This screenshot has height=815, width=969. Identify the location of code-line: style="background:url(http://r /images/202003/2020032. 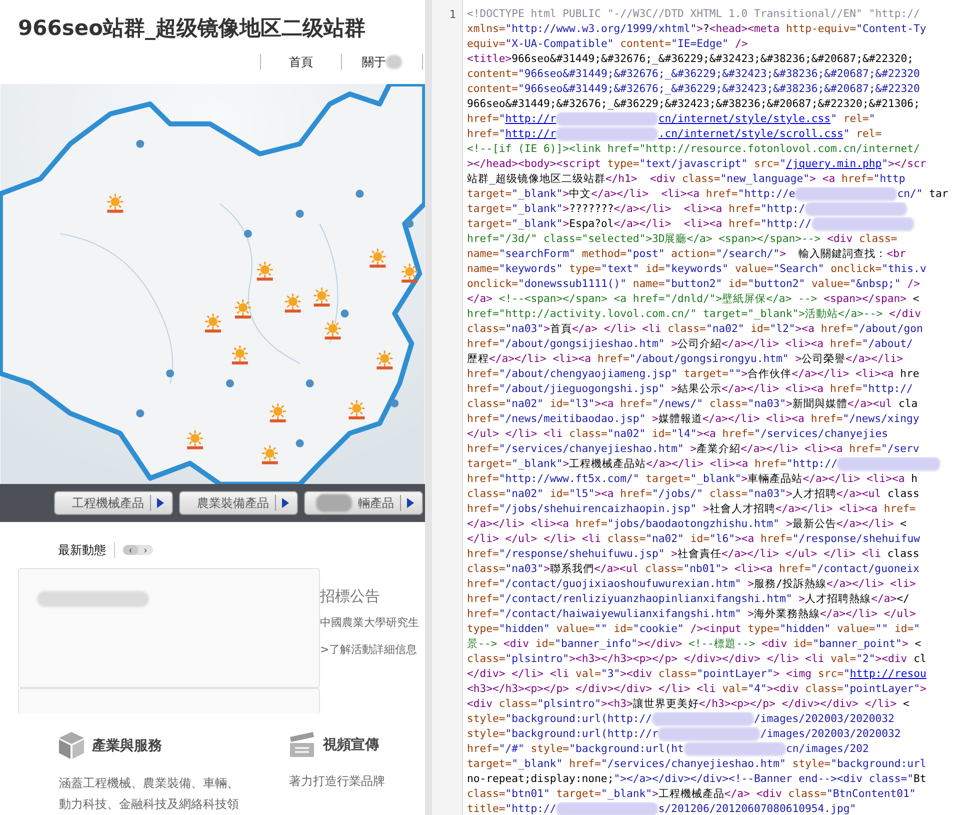
(684, 734).